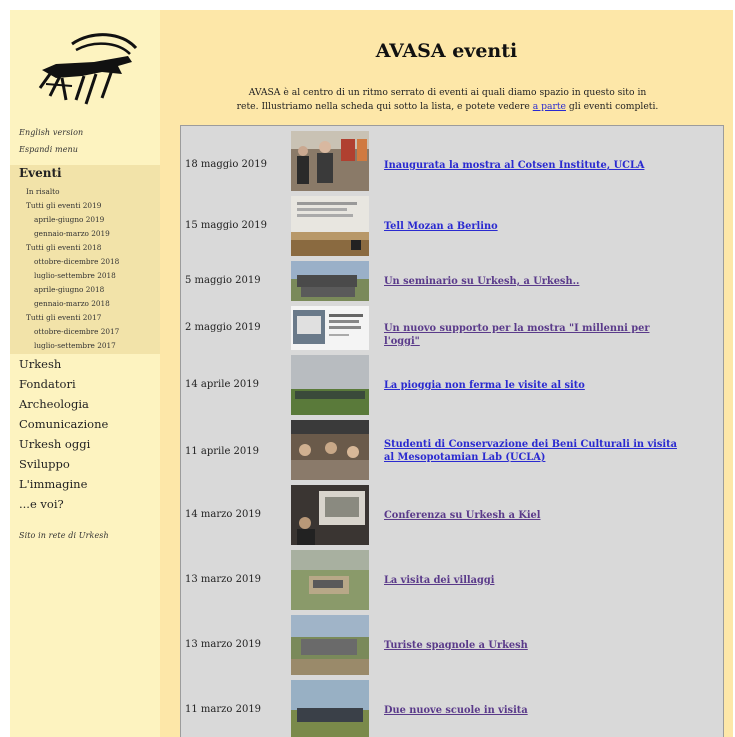  I want to click on event-row: 13 marzo 2019 La visita dei villaggi, so click(452, 580).